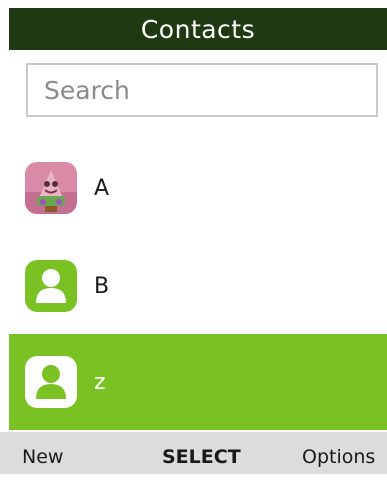  I want to click on search-box, so click(202, 90).